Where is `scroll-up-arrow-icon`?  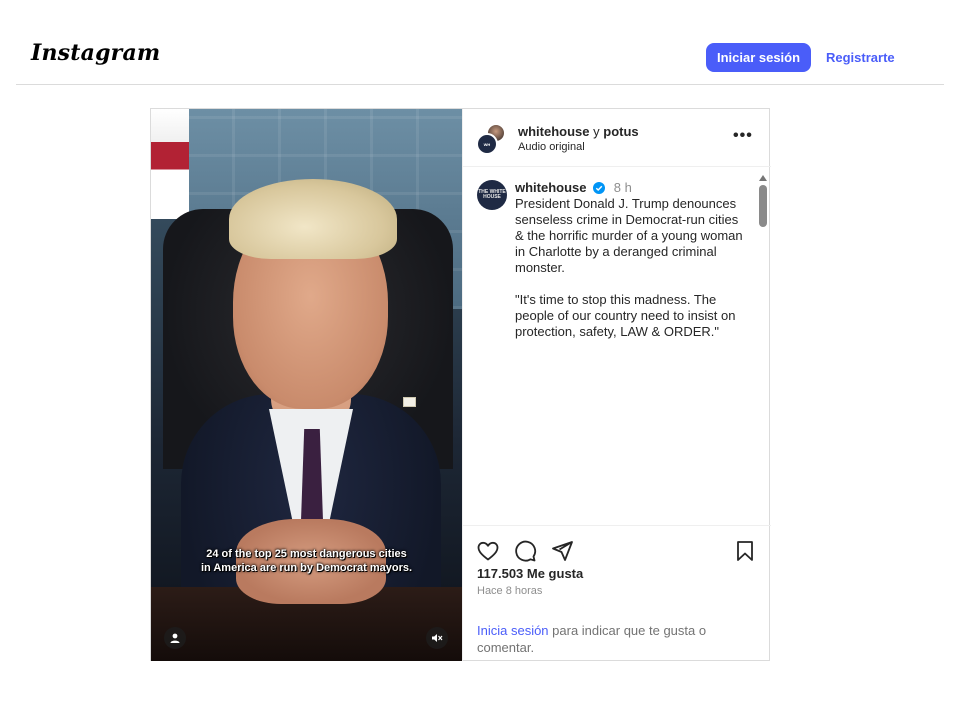 scroll-up-arrow-icon is located at coordinates (763, 178).